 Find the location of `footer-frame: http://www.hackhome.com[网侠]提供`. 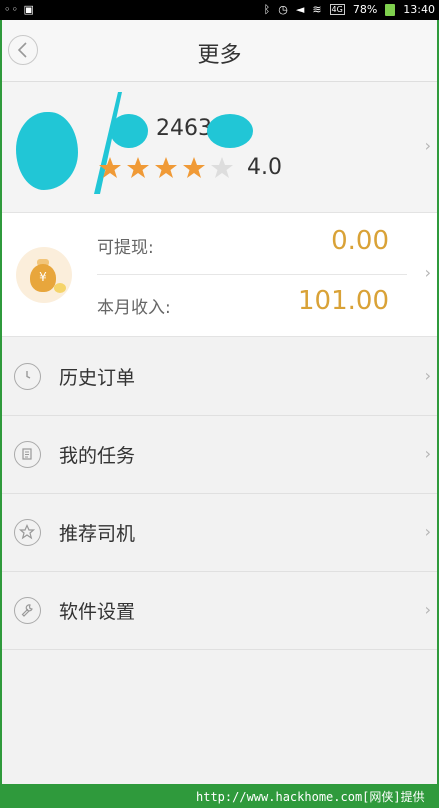

footer-frame: http://www.hackhome.com[网侠]提供 is located at coordinates (219, 796).